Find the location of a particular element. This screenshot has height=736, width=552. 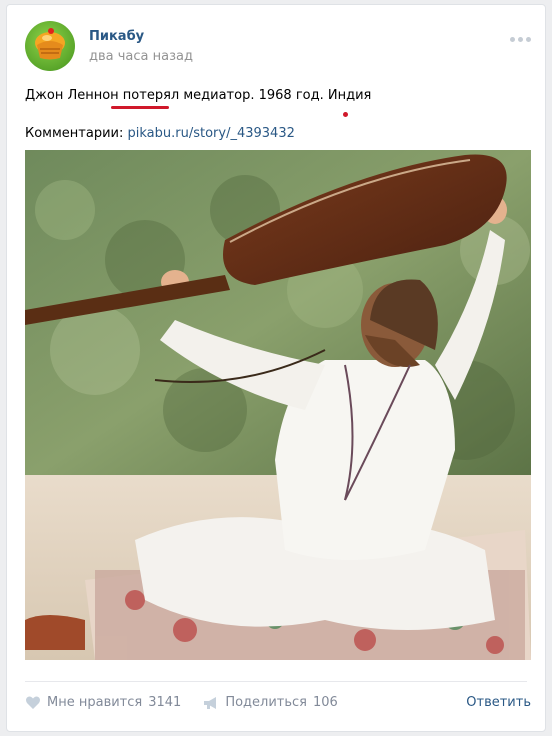

post-time: два часа назад is located at coordinates (141, 56).